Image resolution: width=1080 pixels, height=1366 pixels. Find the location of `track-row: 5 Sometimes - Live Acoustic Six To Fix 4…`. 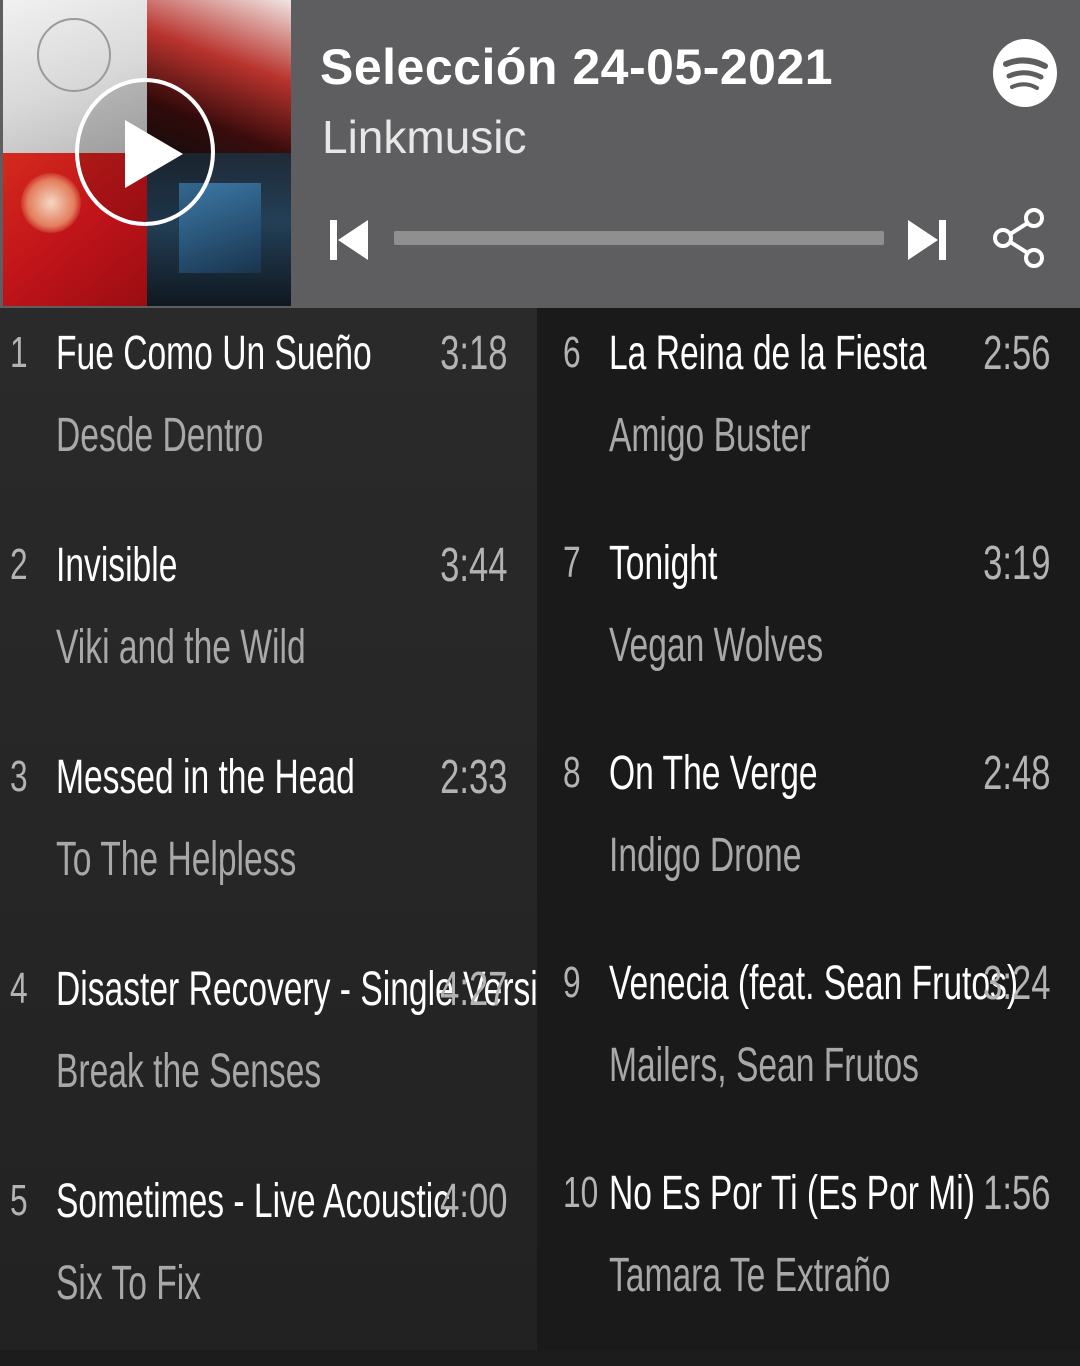

track-row: 5 Sometimes - Live Acoustic Six To Fix 4… is located at coordinates (268, 1261).